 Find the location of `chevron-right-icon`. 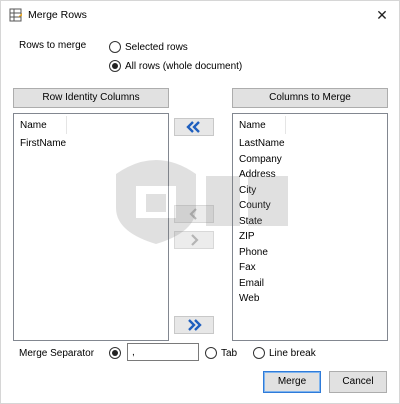

chevron-right-icon is located at coordinates (195, 240).